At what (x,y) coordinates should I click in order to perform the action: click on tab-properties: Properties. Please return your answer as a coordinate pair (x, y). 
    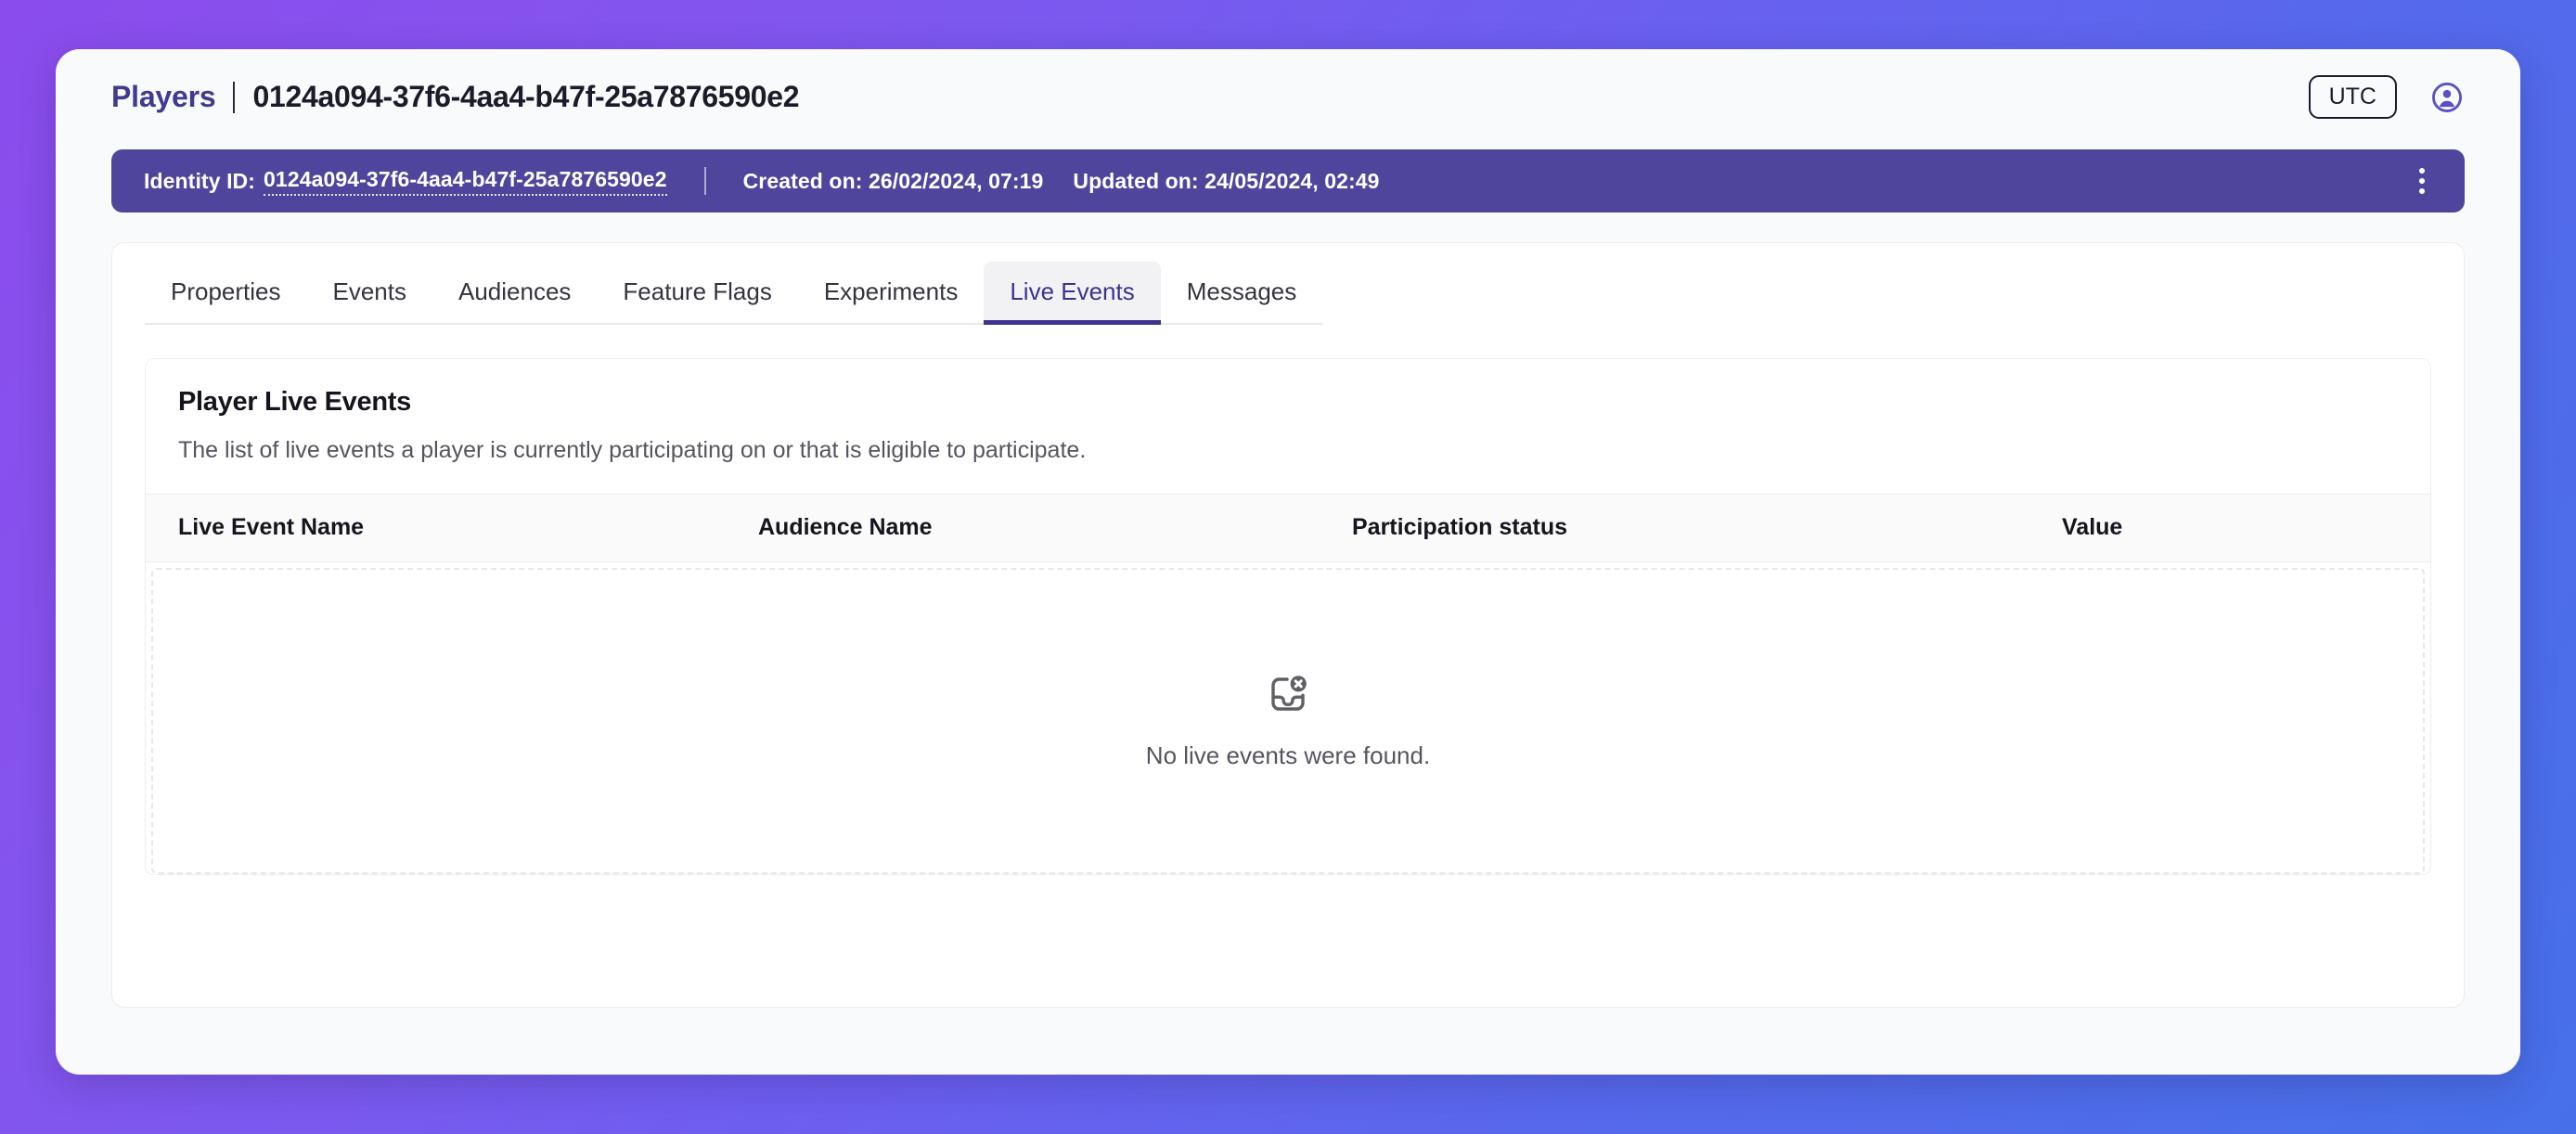
    Looking at the image, I should click on (226, 293).